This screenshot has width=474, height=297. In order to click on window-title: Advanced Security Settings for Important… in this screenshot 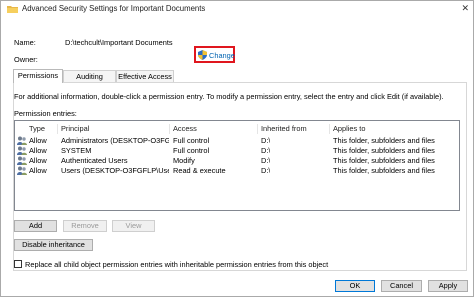, I will do `click(114, 8)`.